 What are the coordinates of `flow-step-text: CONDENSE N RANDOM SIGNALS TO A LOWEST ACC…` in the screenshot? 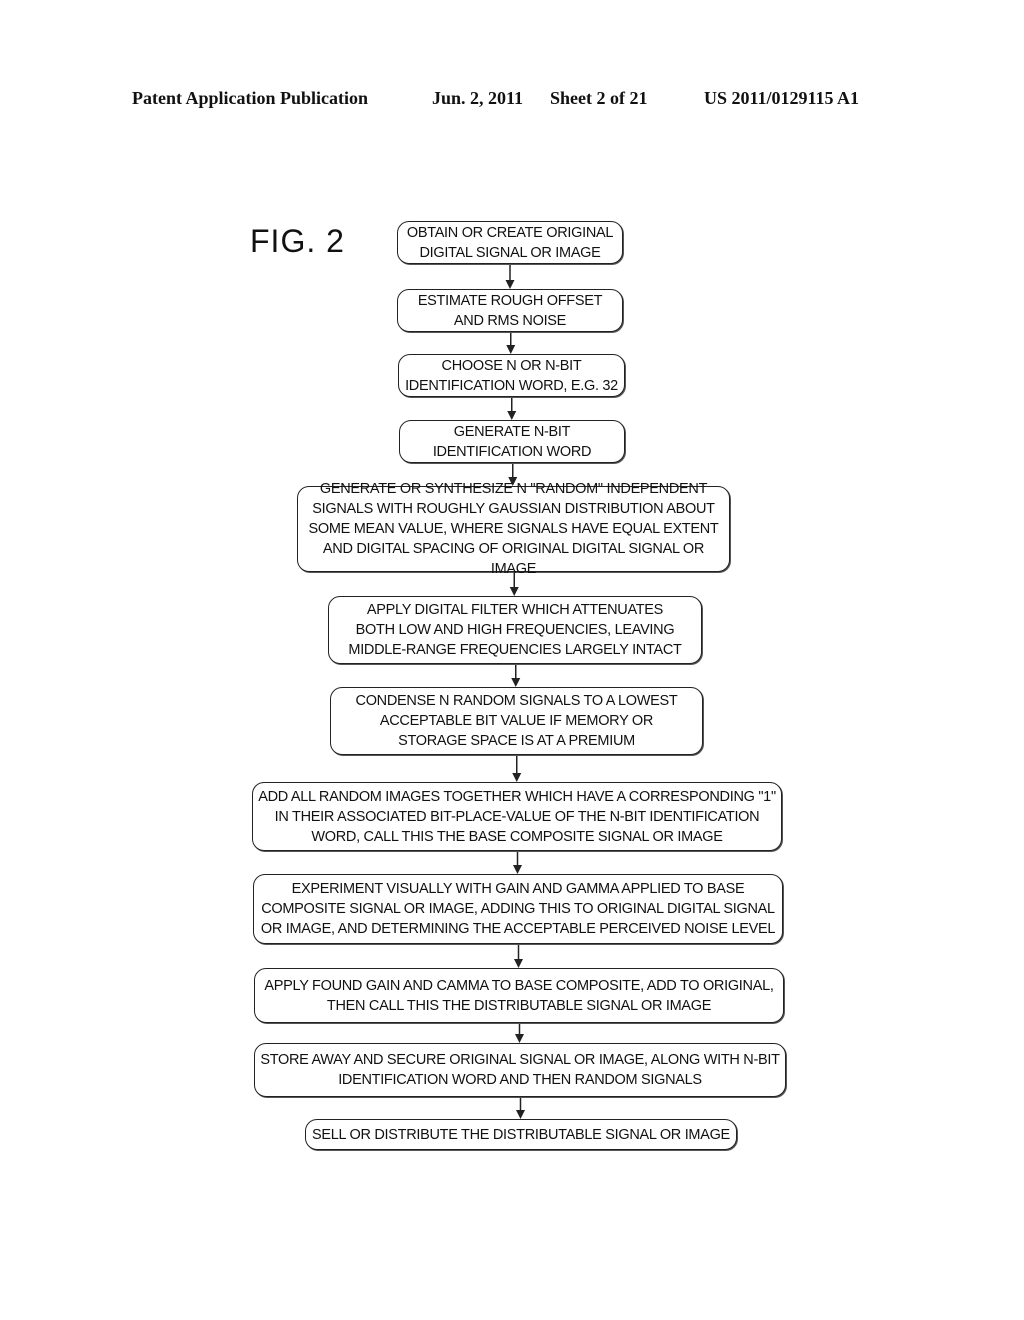 It's located at (517, 721).